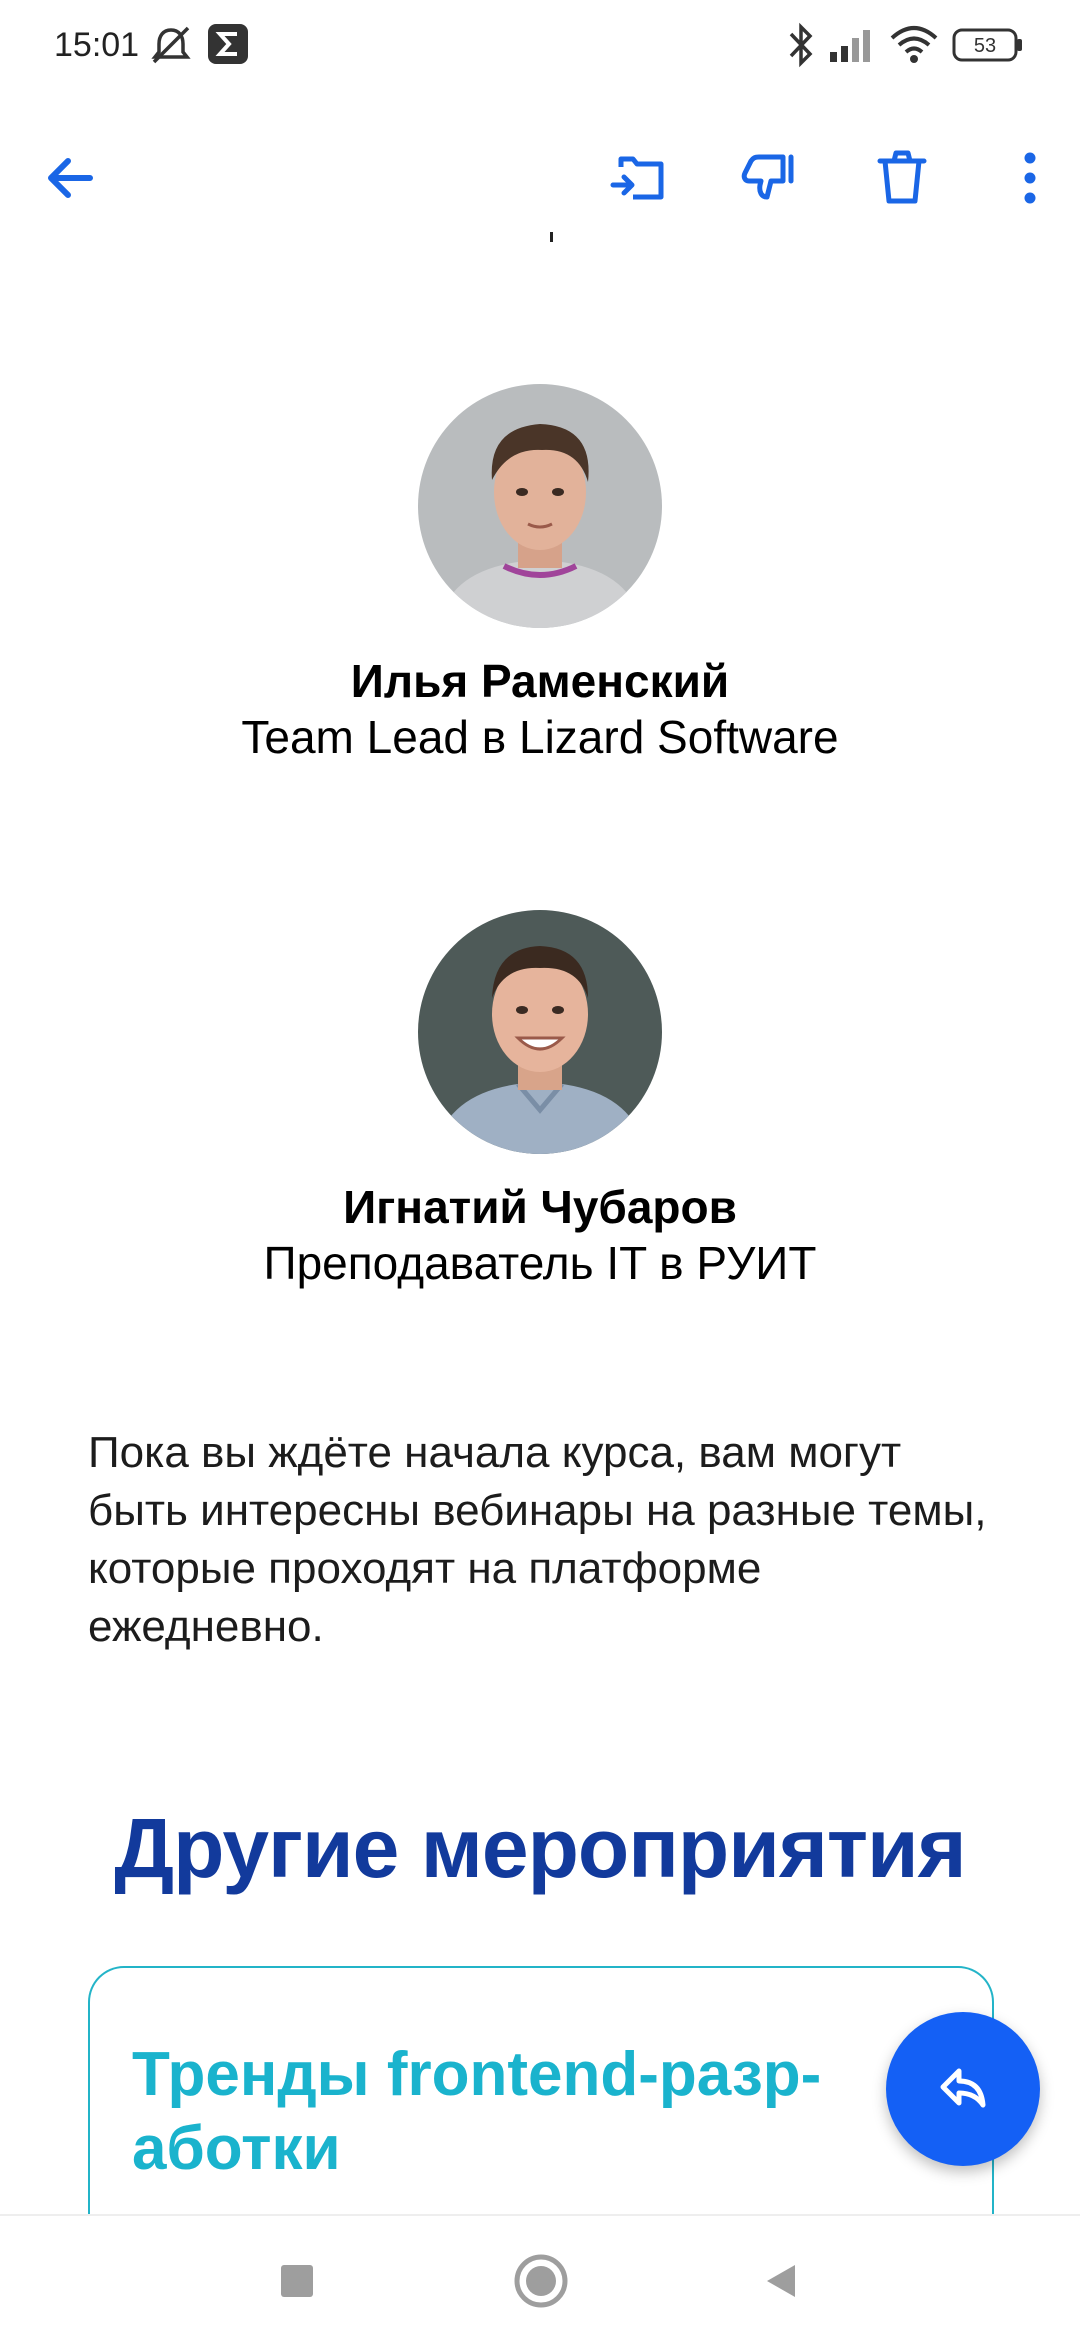 This screenshot has width=1080, height=2342. I want to click on status-bar: 15:01 53, so click(540, 48).